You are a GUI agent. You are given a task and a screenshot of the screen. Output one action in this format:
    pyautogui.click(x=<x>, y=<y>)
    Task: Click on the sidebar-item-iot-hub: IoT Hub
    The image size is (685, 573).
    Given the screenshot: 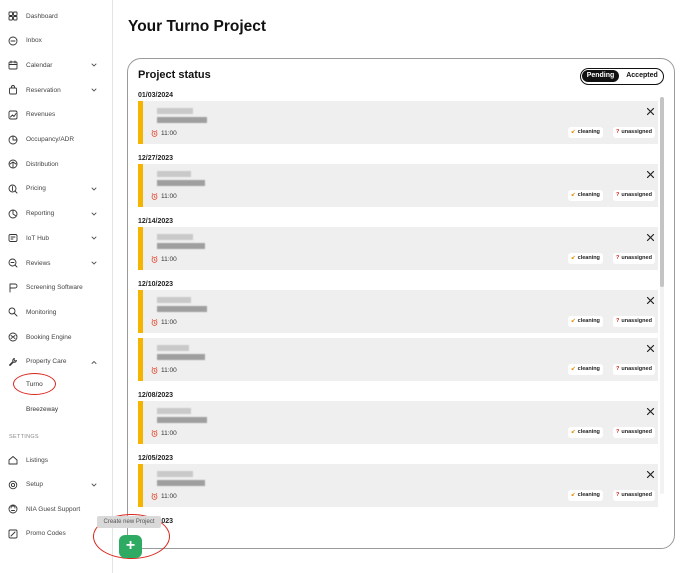 What is the action you would take?
    pyautogui.click(x=56, y=238)
    